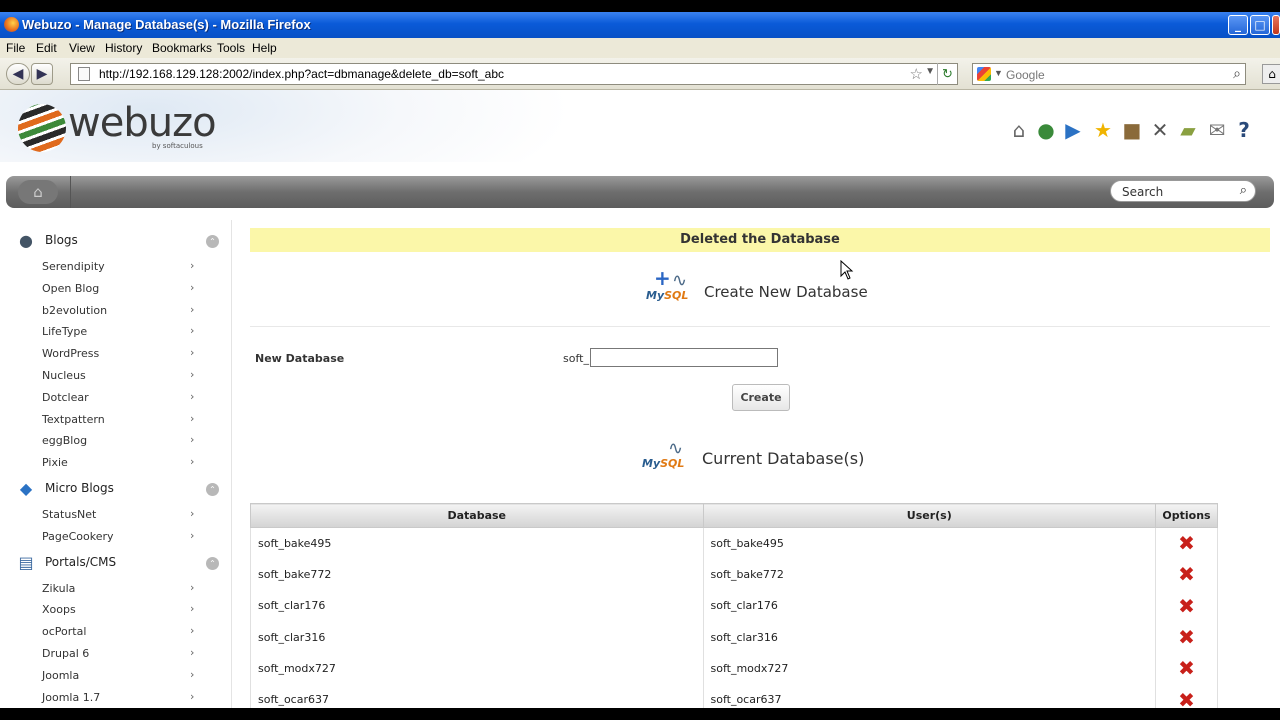 This screenshot has height=720, width=1280. Describe the element at coordinates (42, 128) in the screenshot. I see `webuzo-logo-icon` at that location.